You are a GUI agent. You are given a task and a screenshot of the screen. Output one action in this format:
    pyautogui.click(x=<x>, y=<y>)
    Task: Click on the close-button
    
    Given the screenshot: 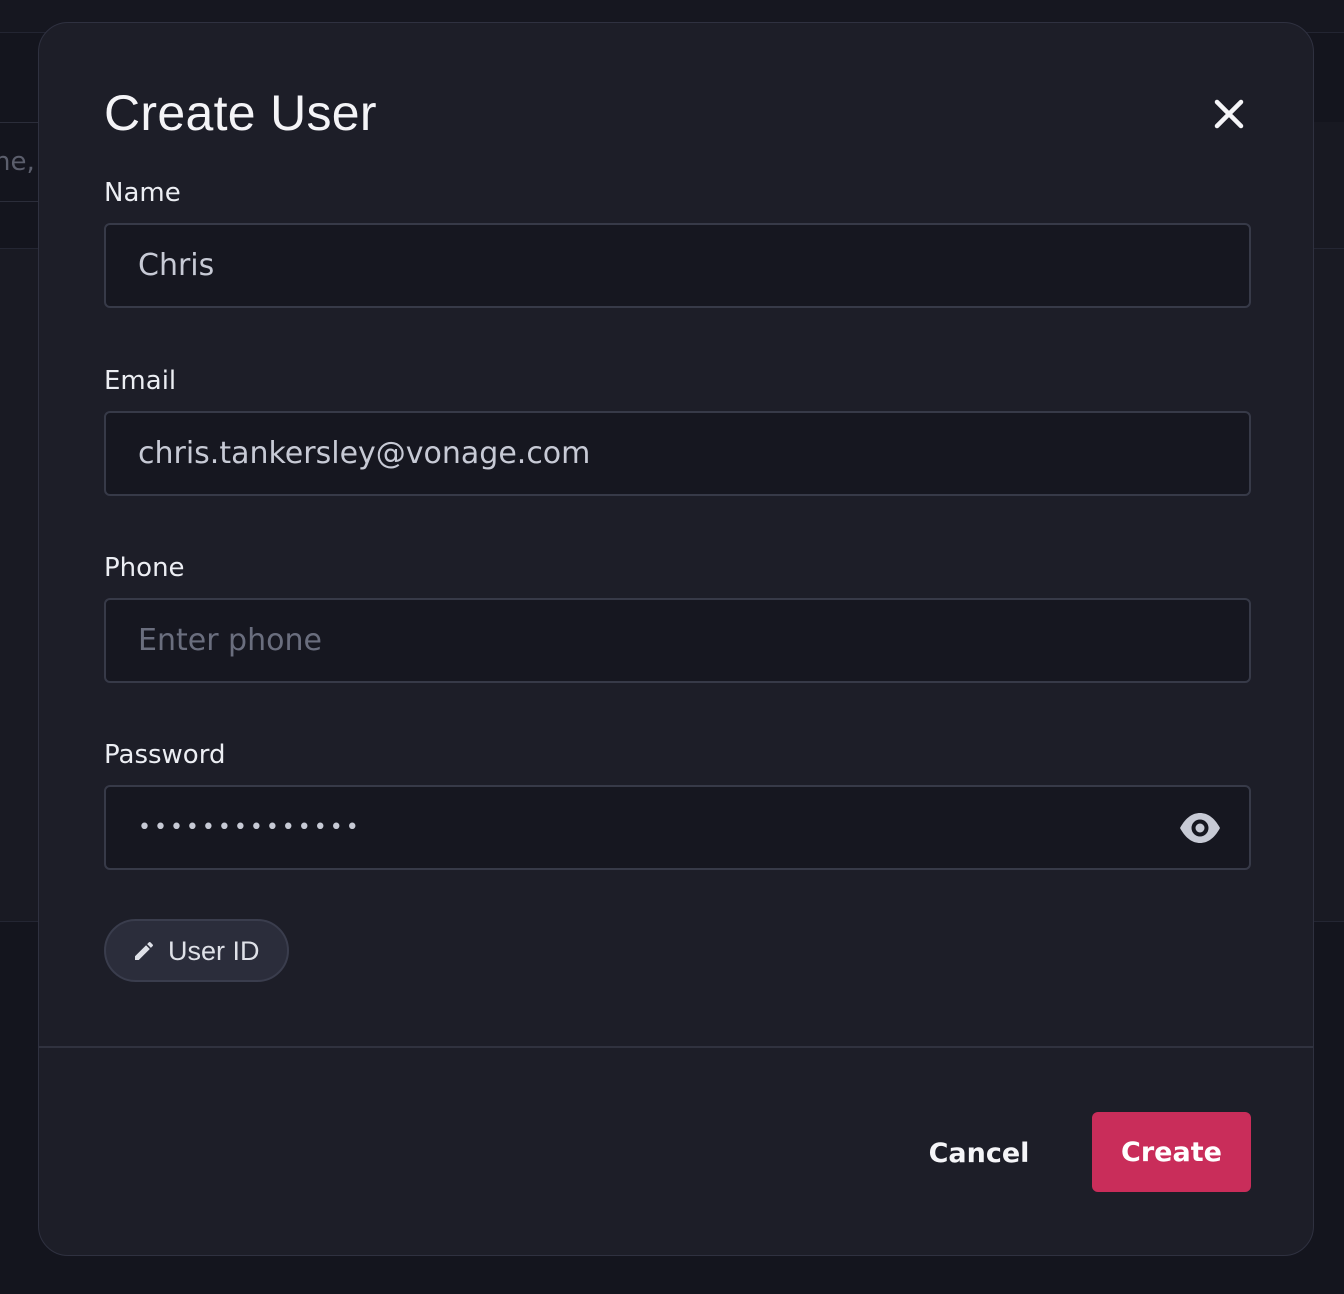 What is the action you would take?
    pyautogui.click(x=1229, y=114)
    